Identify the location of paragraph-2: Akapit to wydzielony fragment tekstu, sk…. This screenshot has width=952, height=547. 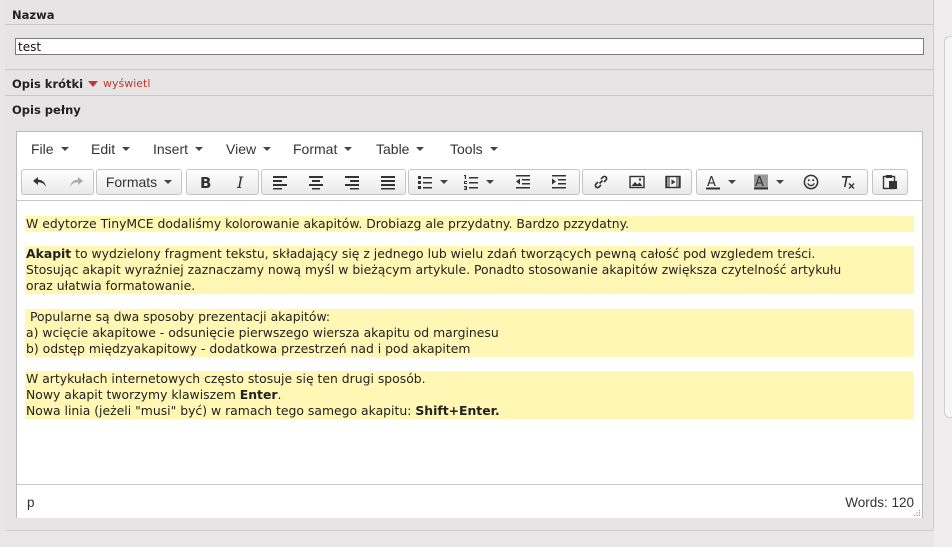
(469, 270).